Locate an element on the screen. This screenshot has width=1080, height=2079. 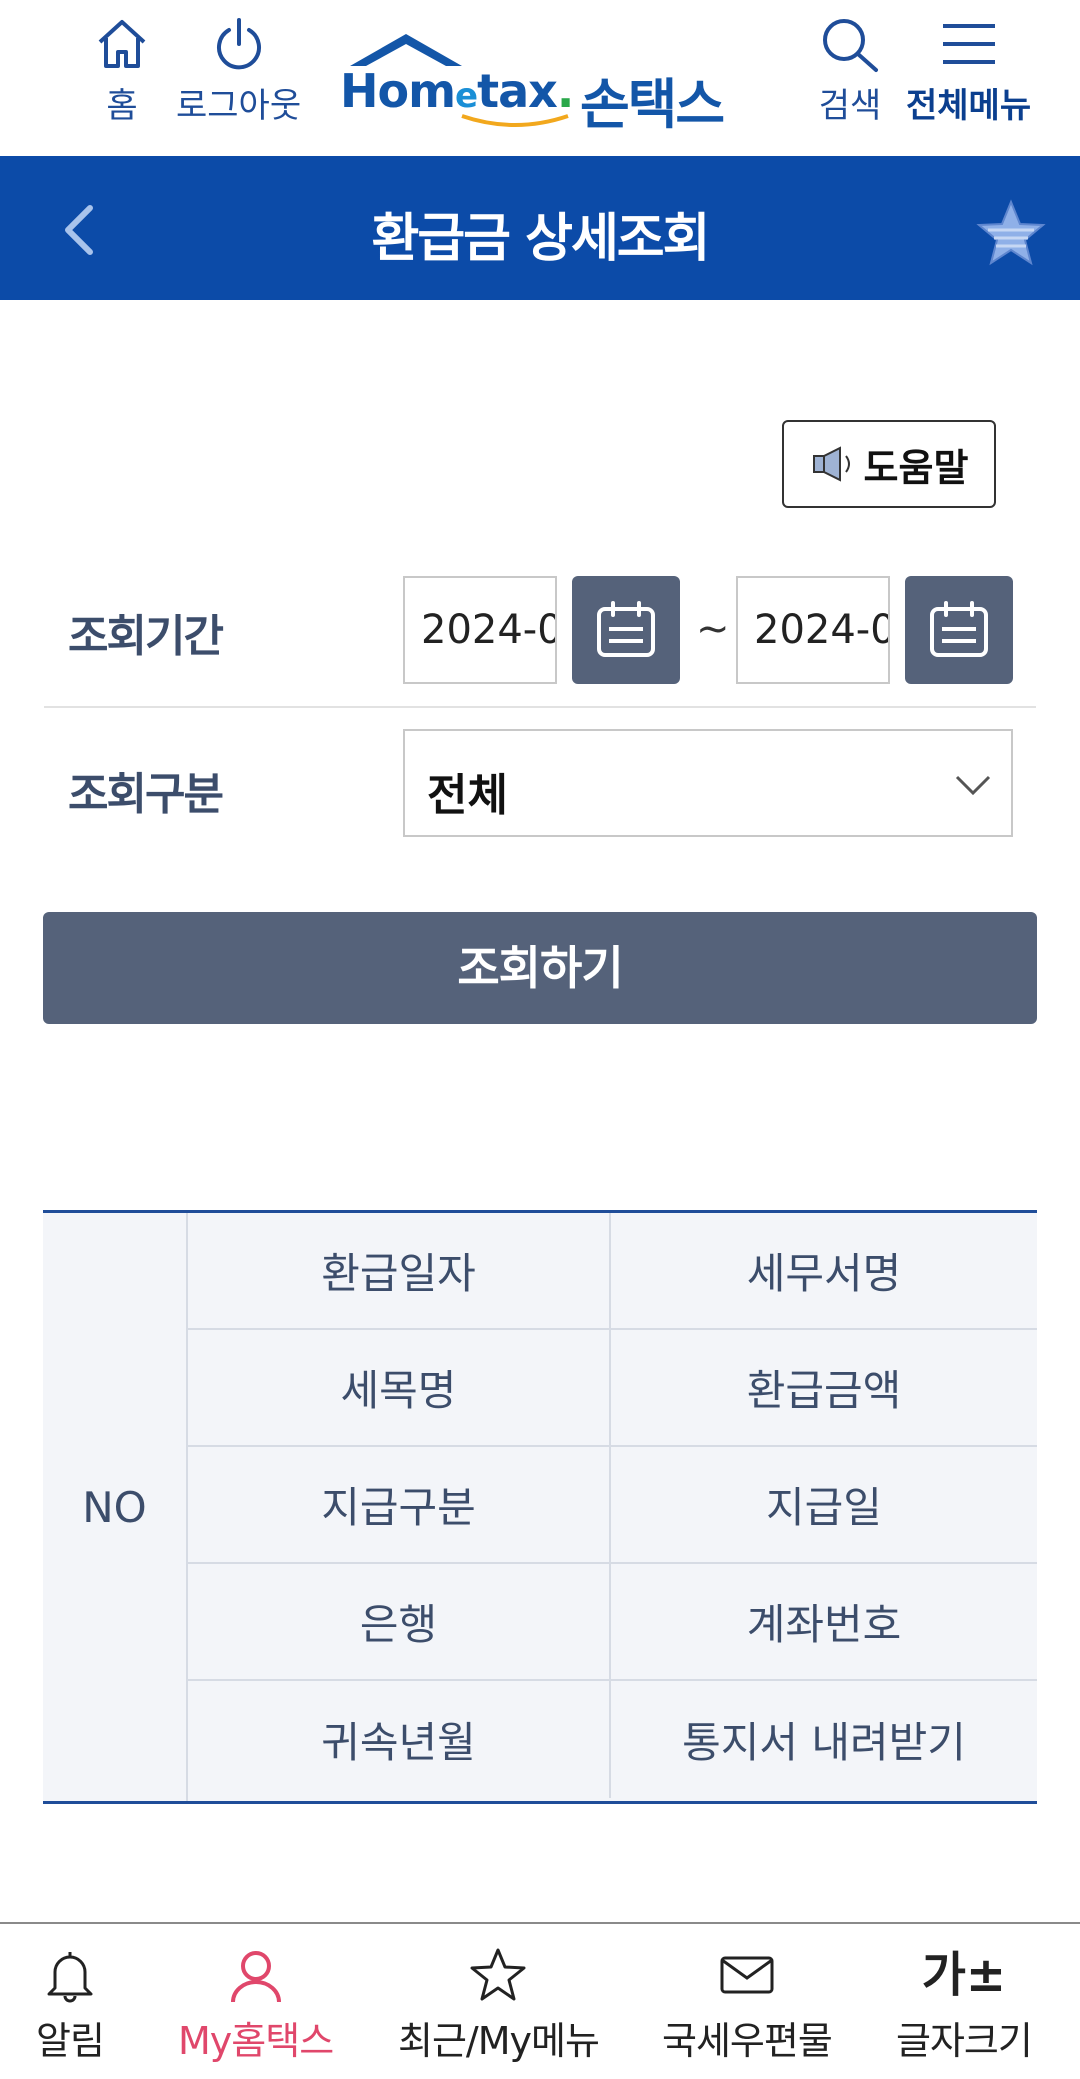
search-label: 검색 is located at coordinates (850, 106).